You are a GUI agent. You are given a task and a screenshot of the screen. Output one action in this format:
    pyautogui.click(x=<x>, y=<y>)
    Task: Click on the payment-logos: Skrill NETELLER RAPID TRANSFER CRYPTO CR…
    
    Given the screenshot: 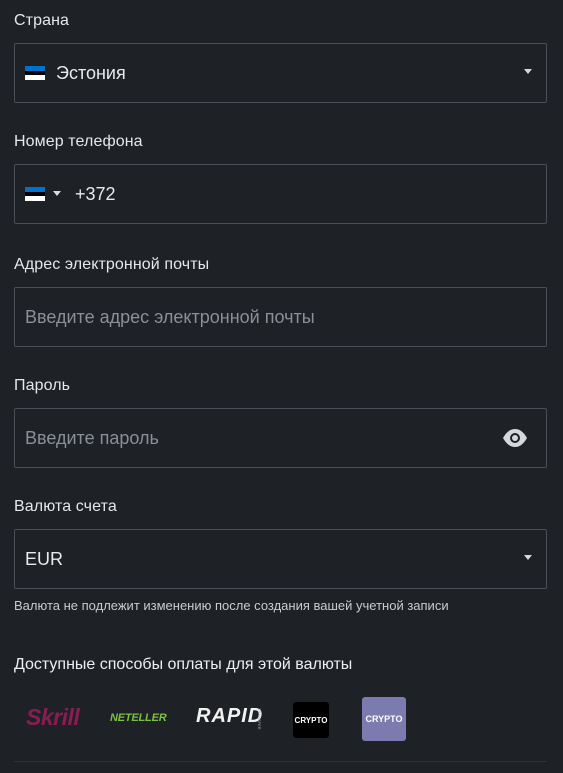 What is the action you would take?
    pyautogui.click(x=226, y=719)
    